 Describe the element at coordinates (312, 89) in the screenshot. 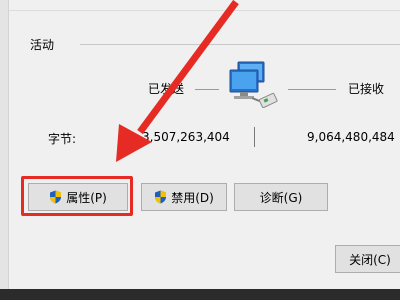

I see `received-dash` at that location.